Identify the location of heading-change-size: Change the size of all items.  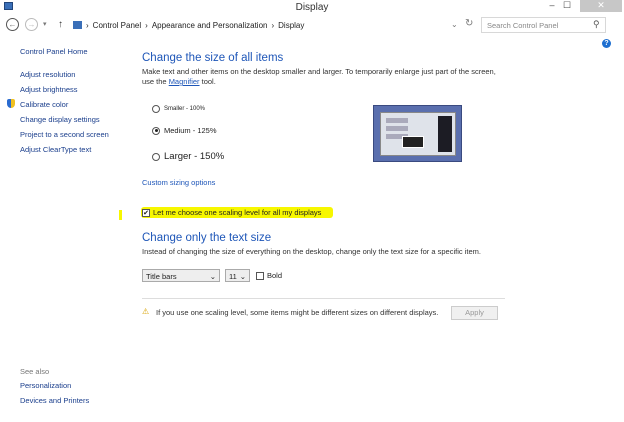
(213, 58).